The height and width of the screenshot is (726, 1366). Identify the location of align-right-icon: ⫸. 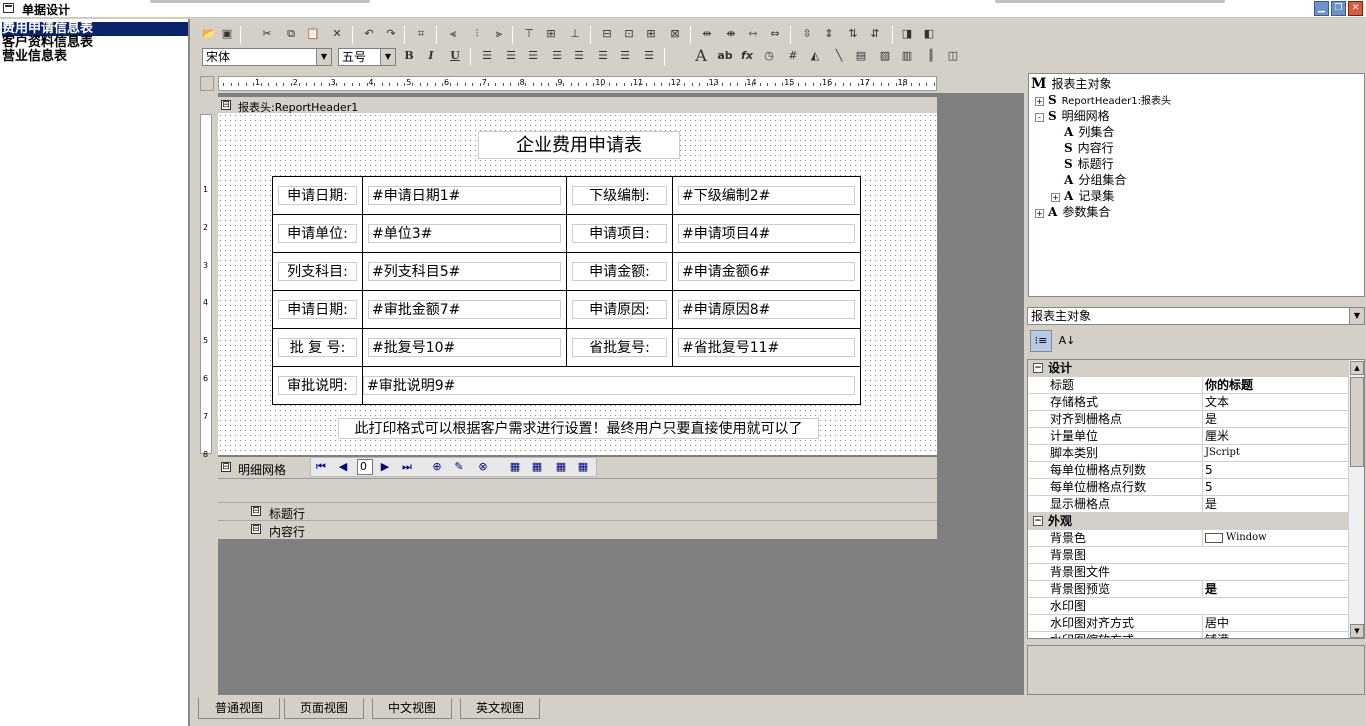
(499, 34).